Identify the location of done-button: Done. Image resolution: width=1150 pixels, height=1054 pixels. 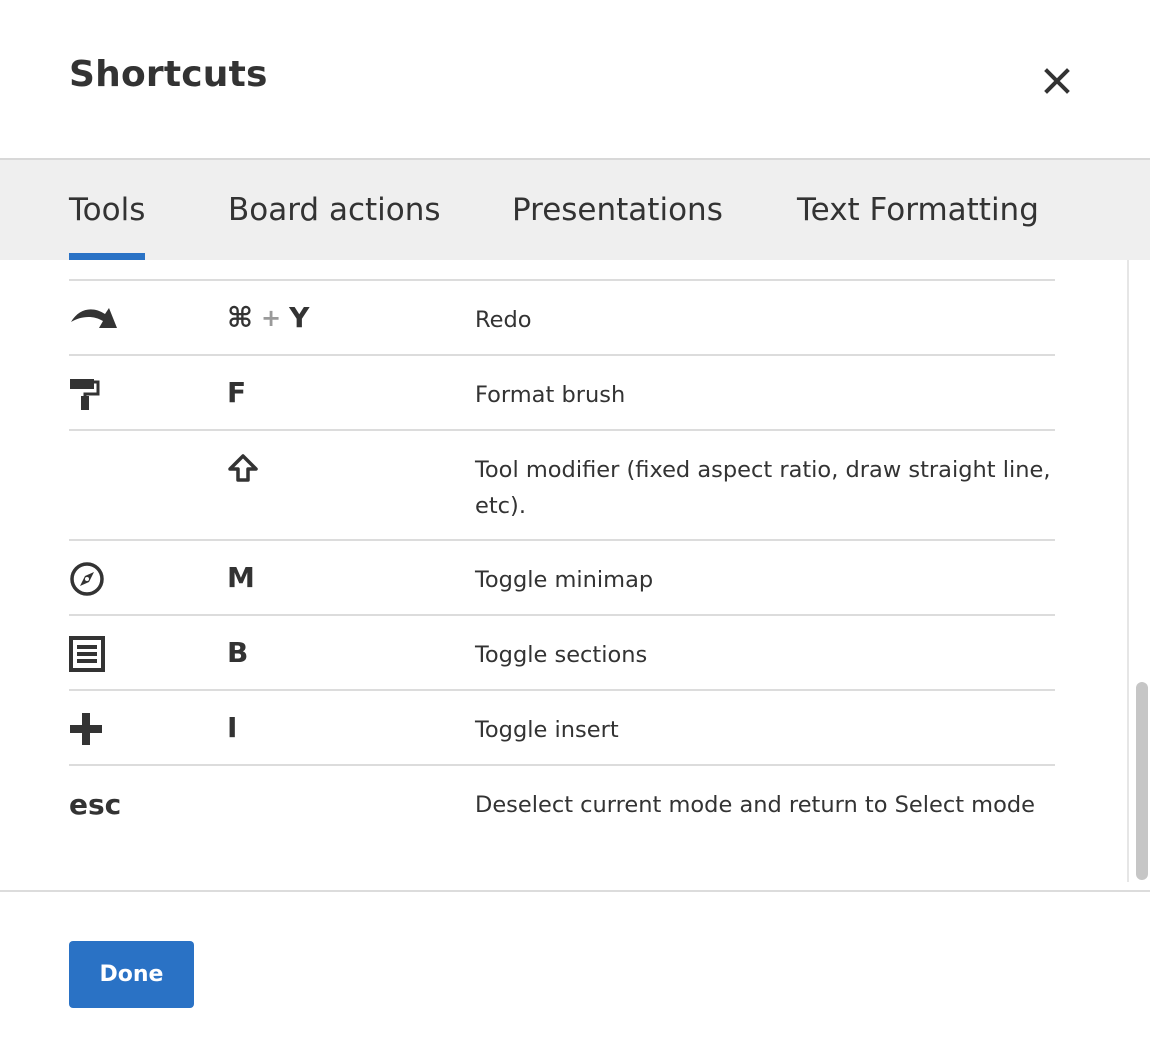
(131, 974).